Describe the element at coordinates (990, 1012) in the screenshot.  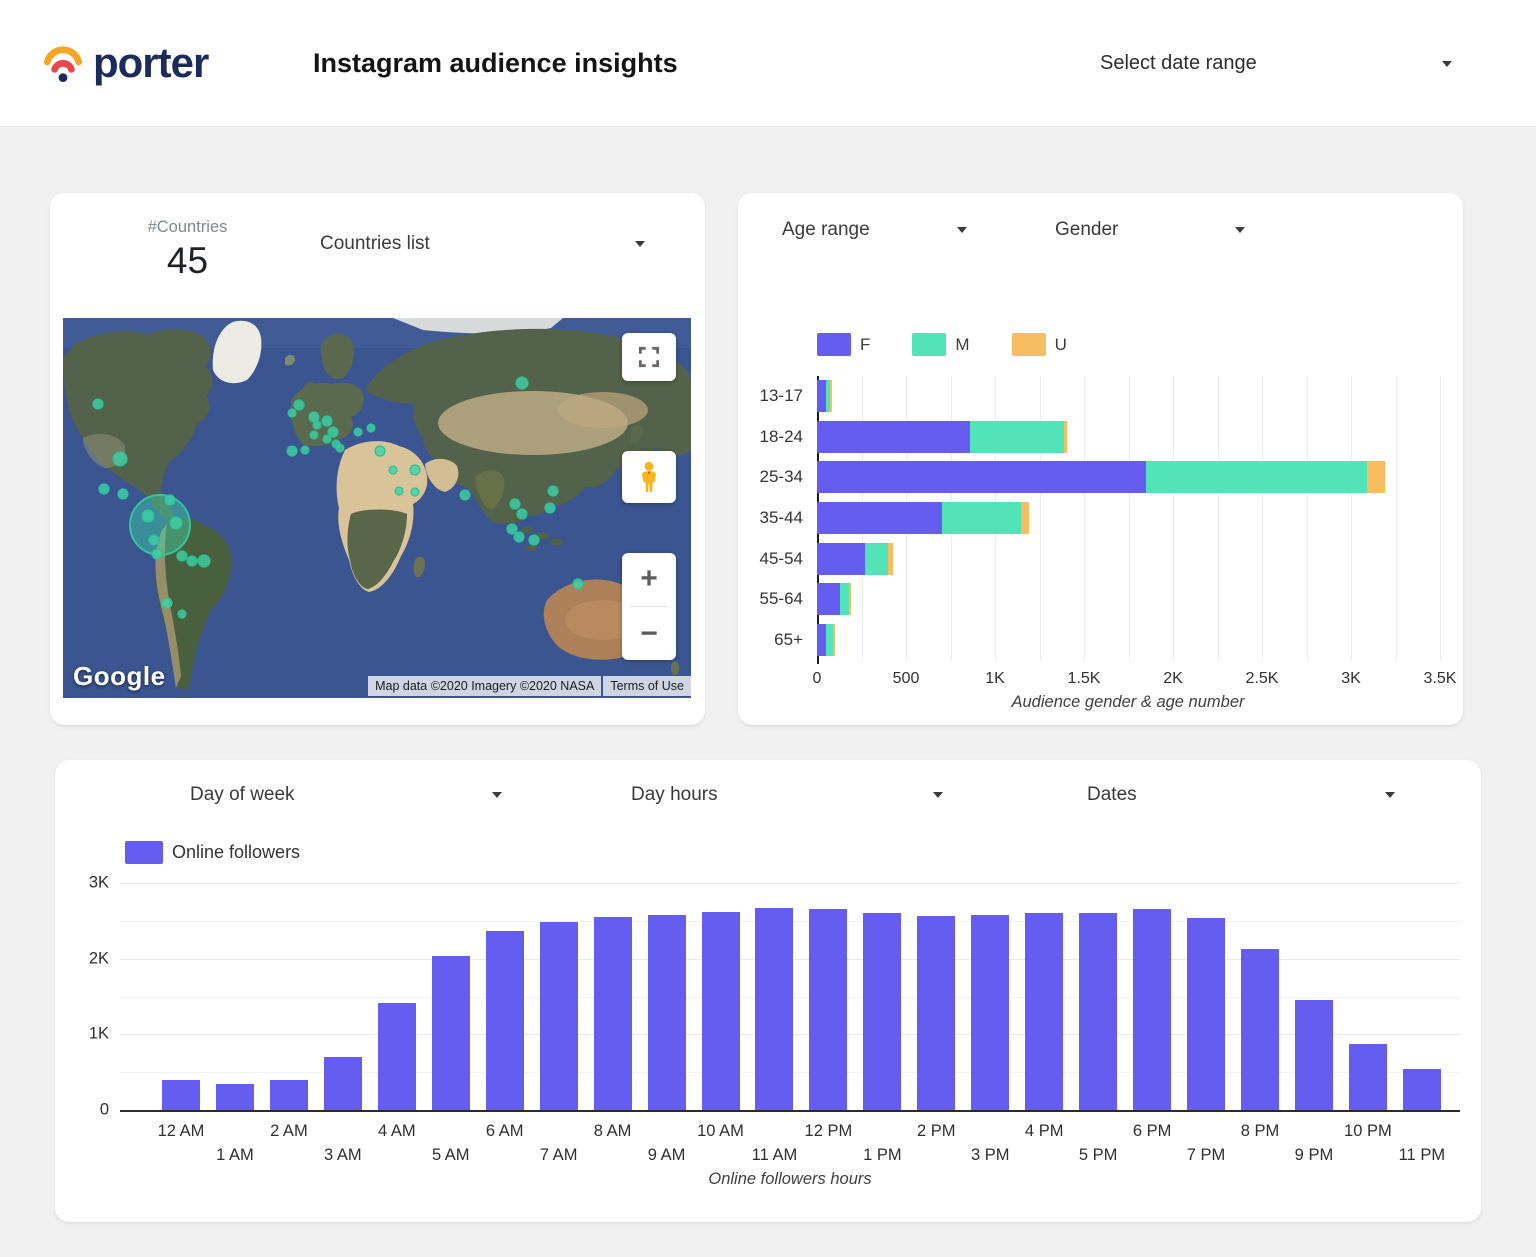
I see `bar-3pm` at that location.